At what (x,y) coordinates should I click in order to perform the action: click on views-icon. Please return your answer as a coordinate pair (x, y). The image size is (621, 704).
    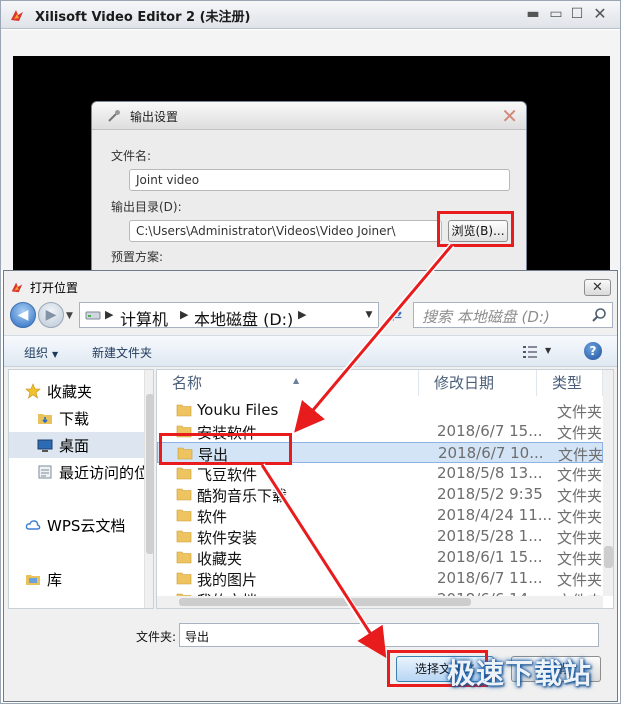
    Looking at the image, I should click on (530, 352).